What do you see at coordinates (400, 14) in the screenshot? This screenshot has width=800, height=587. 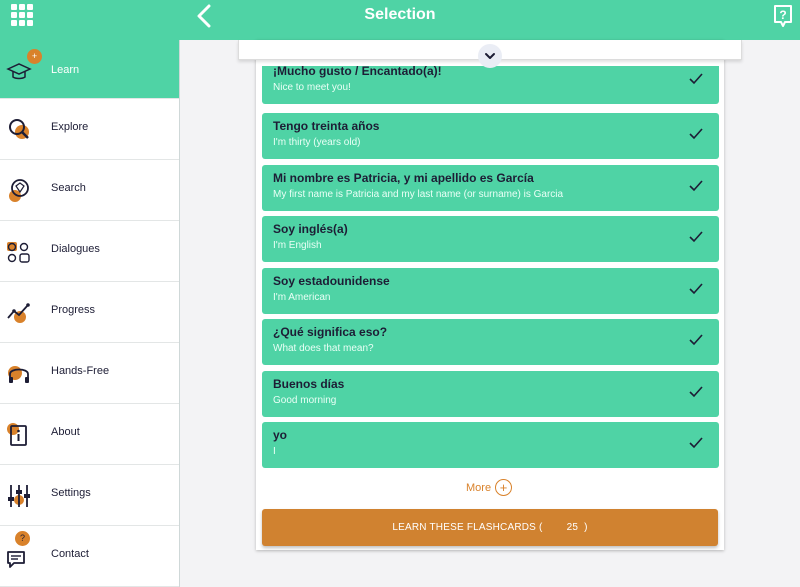 I see `page-title: Selection` at bounding box center [400, 14].